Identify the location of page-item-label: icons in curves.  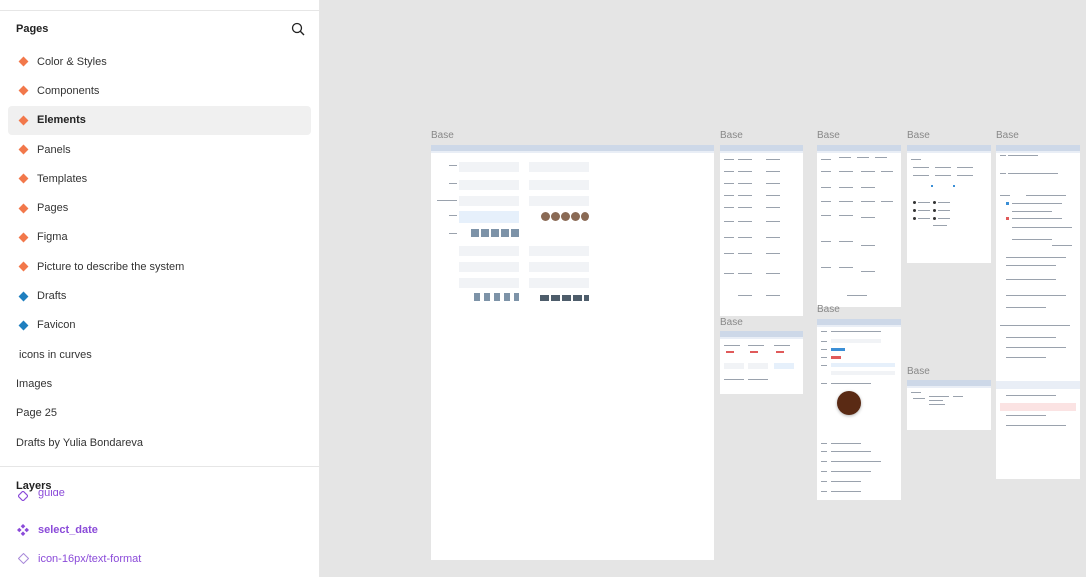
(55, 354).